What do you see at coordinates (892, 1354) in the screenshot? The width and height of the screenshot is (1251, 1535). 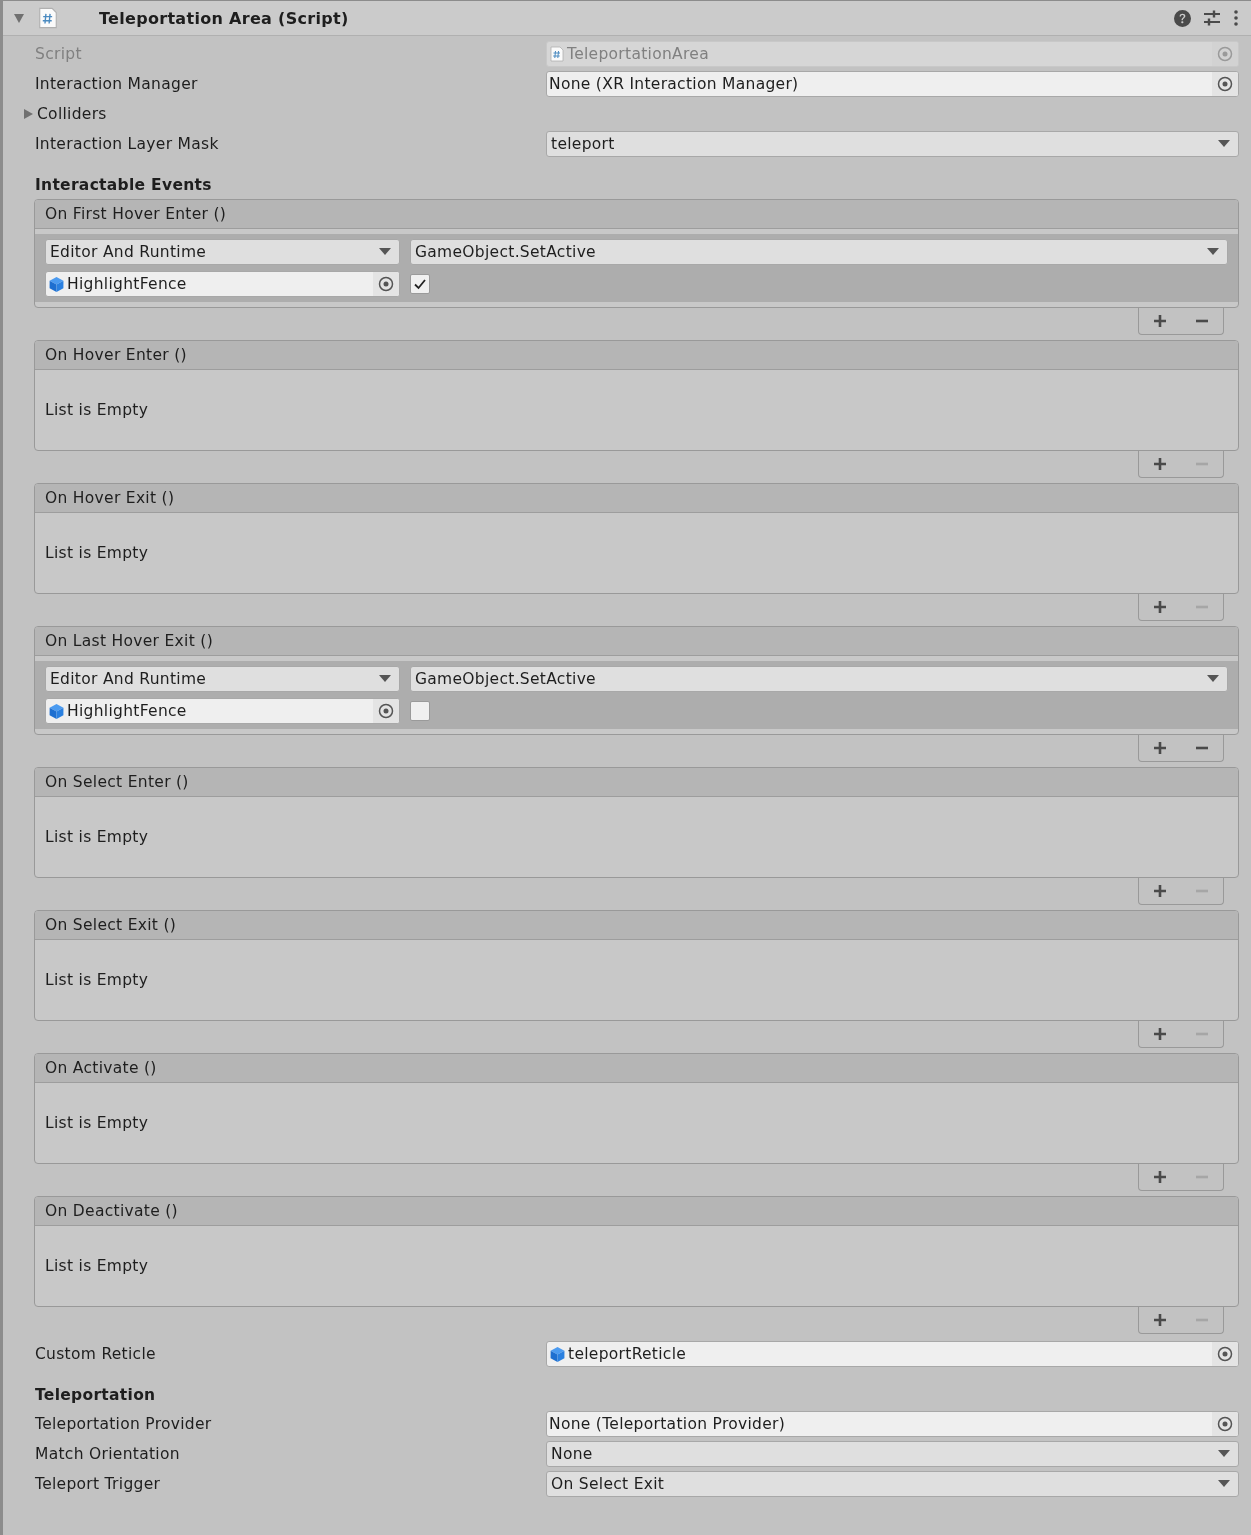 I see `object-field: teleportReticle` at bounding box center [892, 1354].